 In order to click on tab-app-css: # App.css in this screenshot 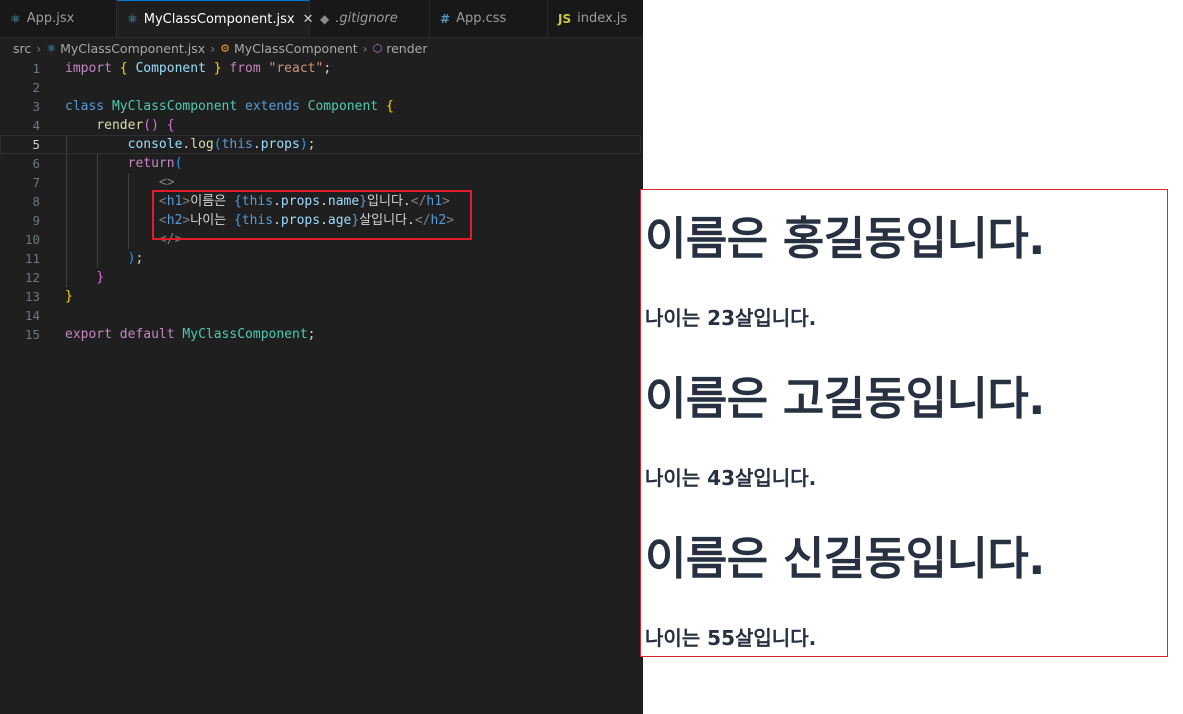, I will do `click(489, 18)`.